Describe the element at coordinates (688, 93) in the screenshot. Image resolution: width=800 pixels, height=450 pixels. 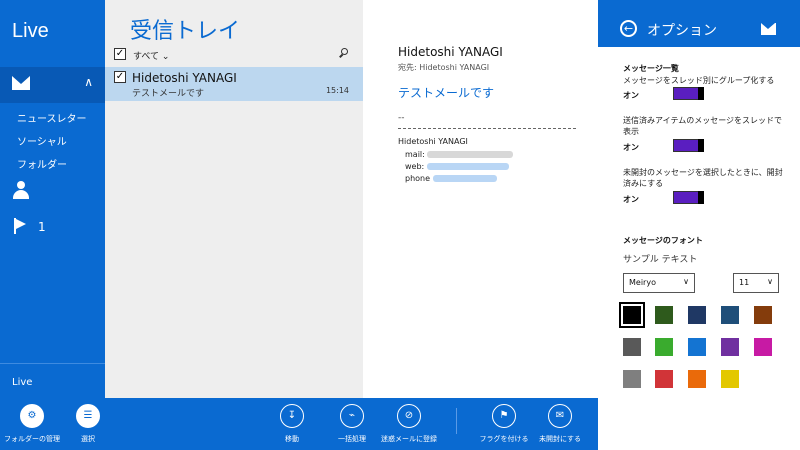
I see `toggle-group-threads` at that location.